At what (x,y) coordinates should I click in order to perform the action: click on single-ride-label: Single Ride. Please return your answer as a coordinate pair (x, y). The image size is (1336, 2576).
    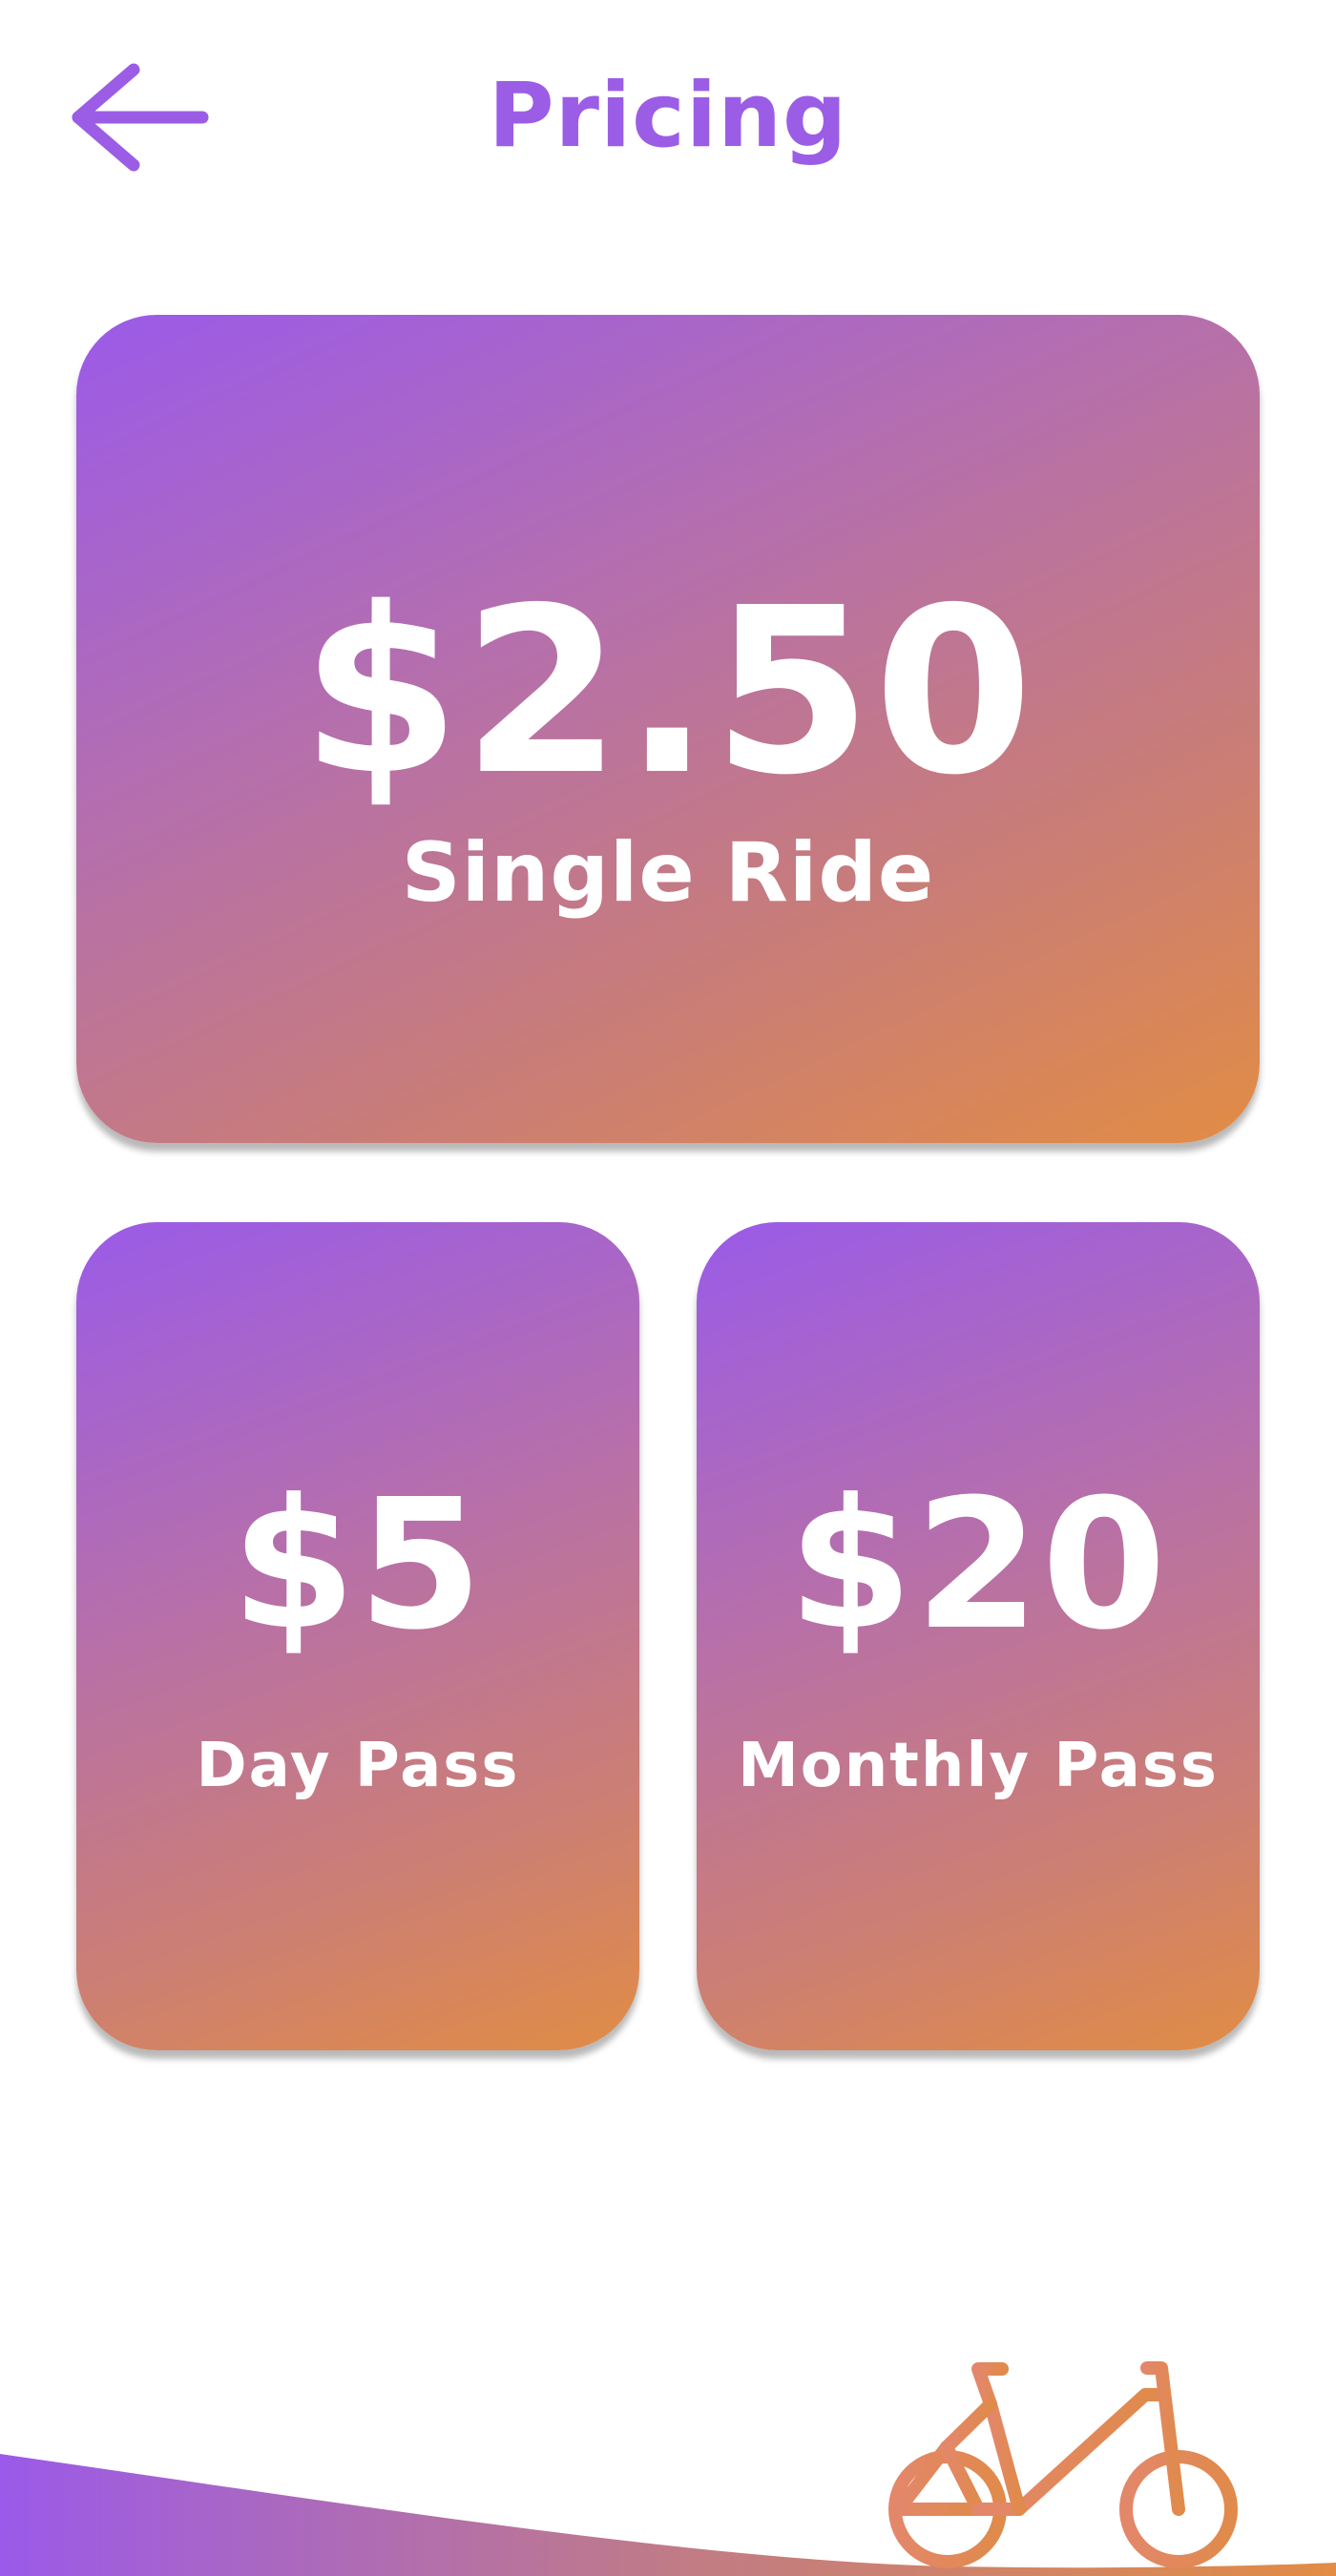
    Looking at the image, I should click on (668, 873).